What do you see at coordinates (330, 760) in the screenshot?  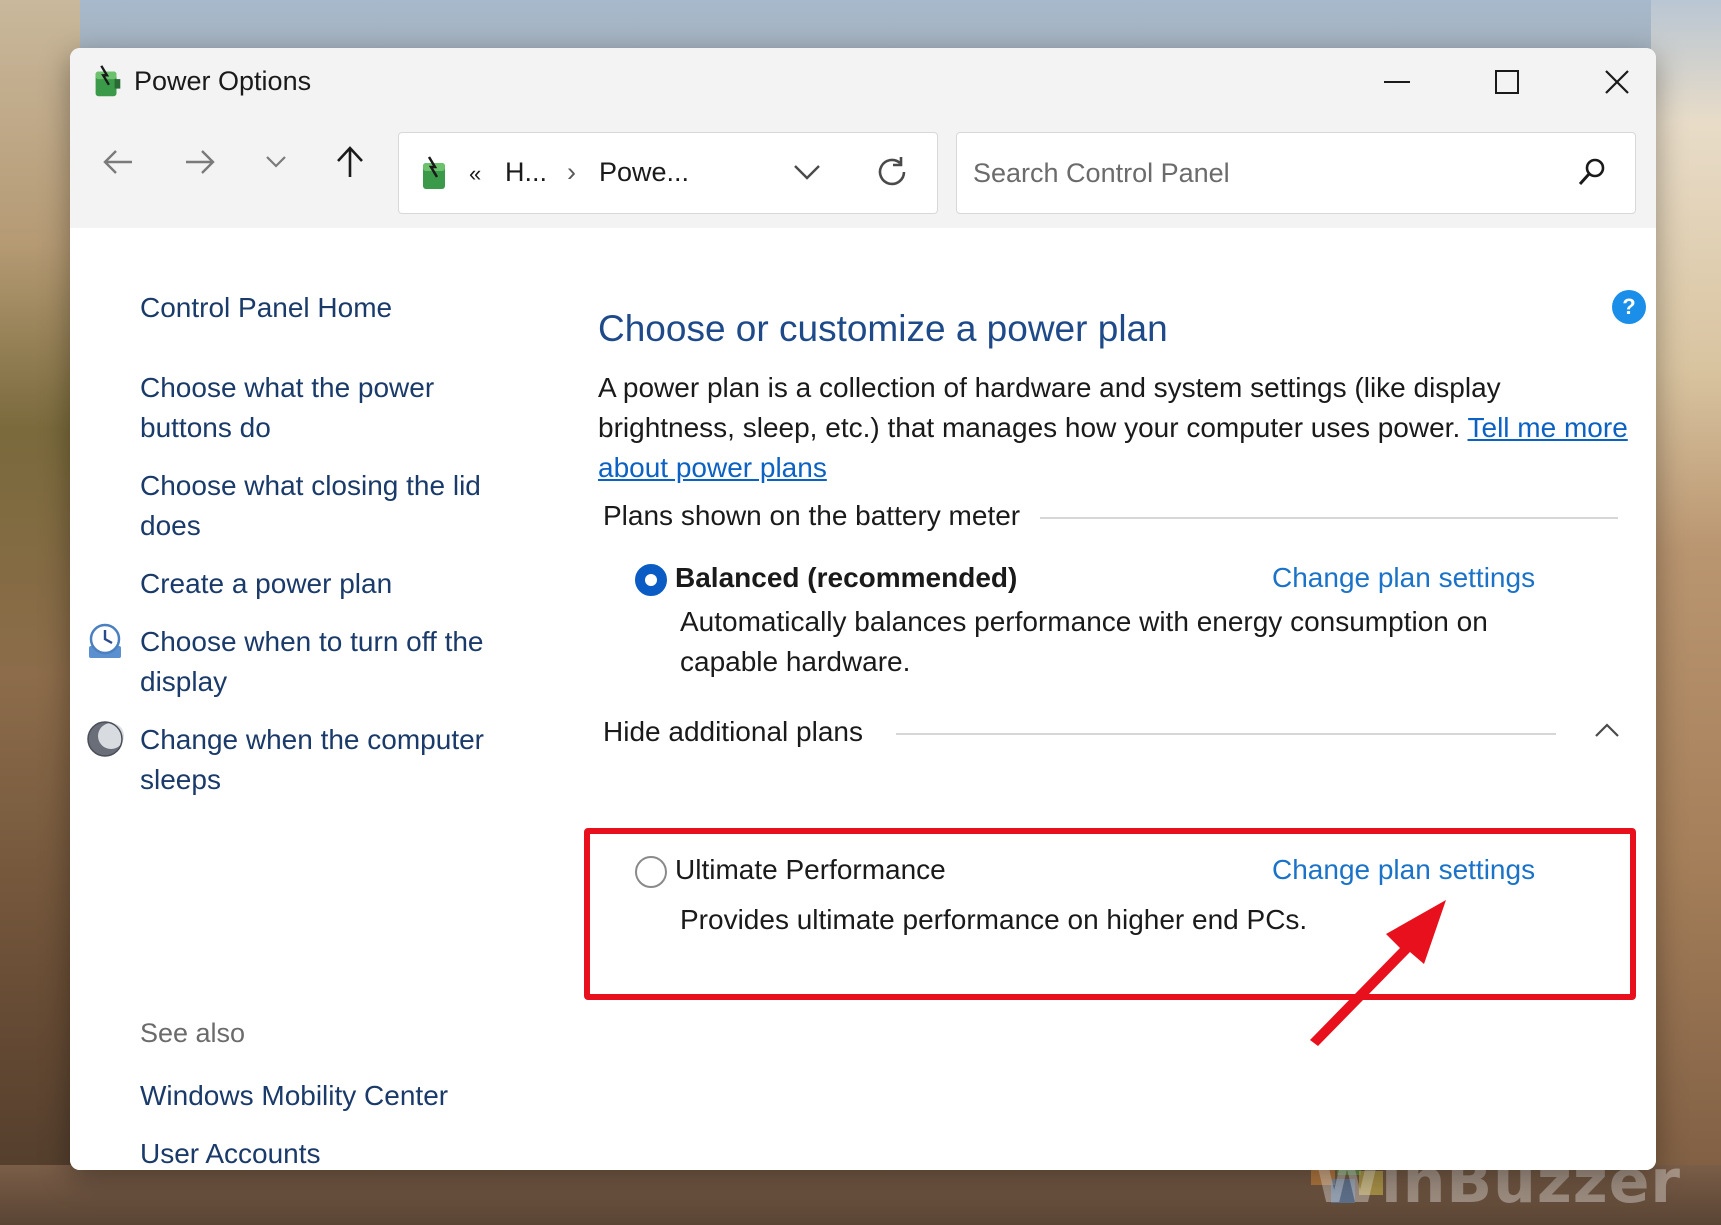 I see `sidebar-computer-sleeps: Change when the computer sleeps` at bounding box center [330, 760].